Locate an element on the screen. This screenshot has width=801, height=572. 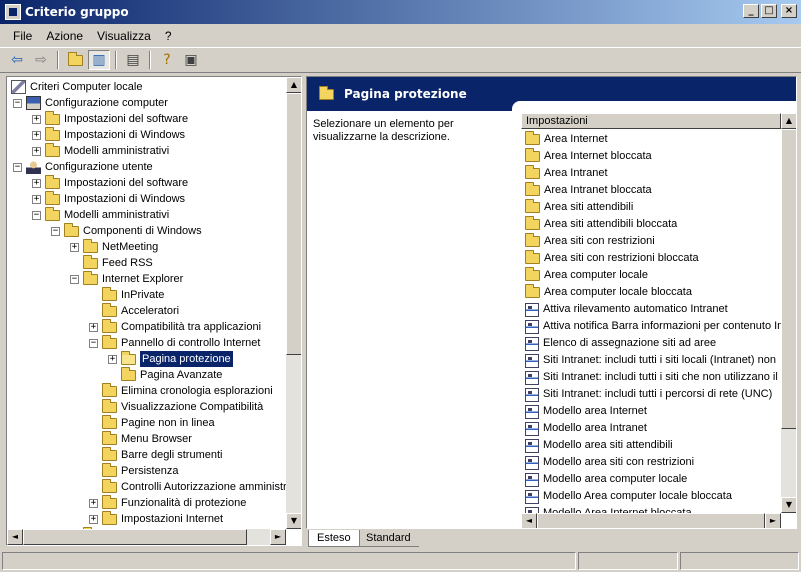
tree-node: Elimina cronologia esplorazioni is located at coordinates (181, 390).